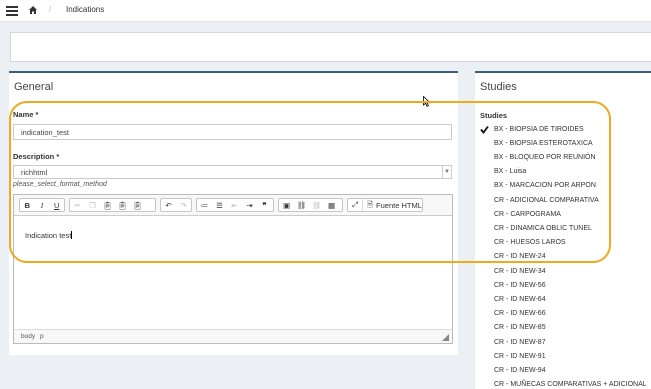 This screenshot has height=389, width=651. Describe the element at coordinates (286, 205) in the screenshot. I see `image-icon: ▣` at that location.